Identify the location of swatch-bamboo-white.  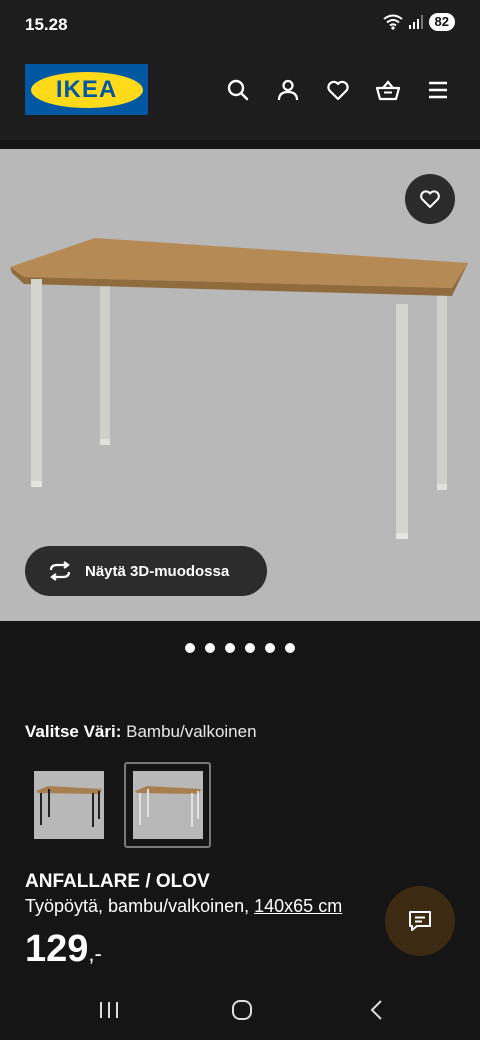
(167, 805).